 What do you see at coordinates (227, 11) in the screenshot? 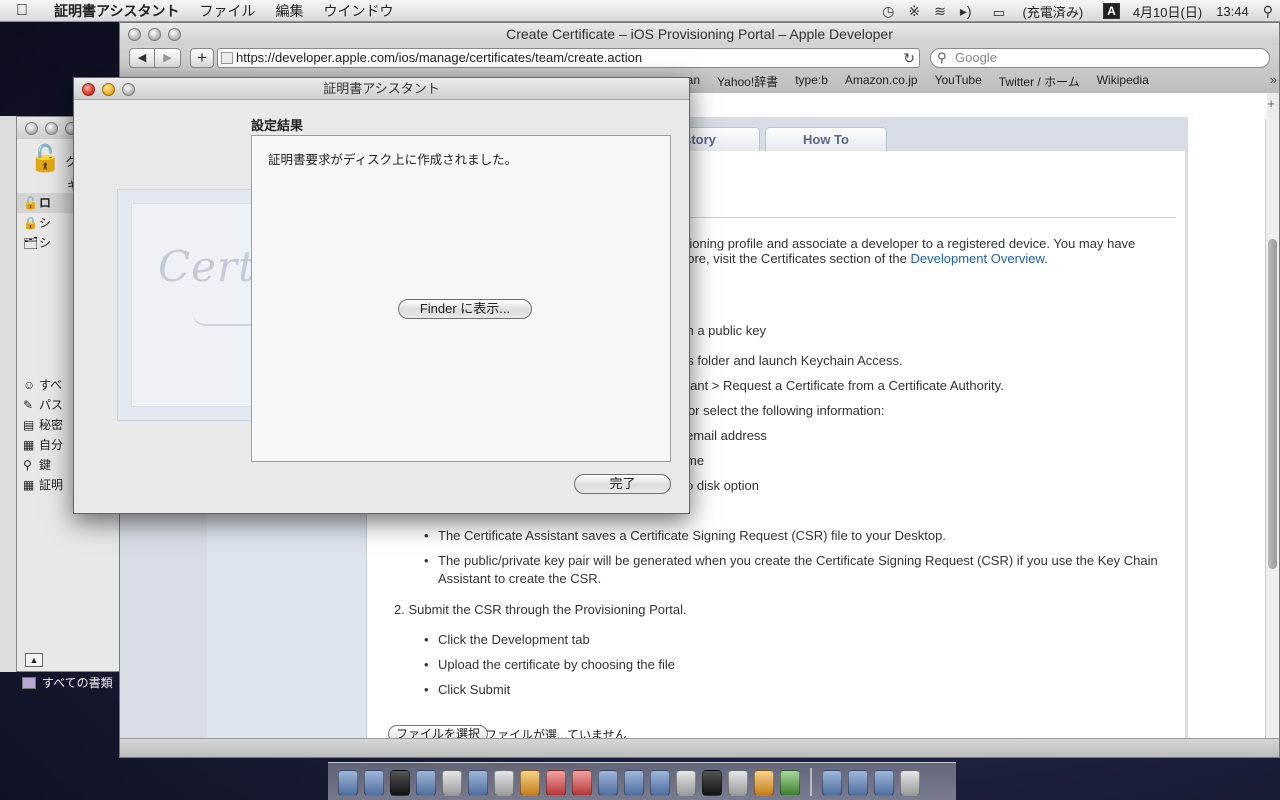
I see `menu-file: ファイル` at bounding box center [227, 11].